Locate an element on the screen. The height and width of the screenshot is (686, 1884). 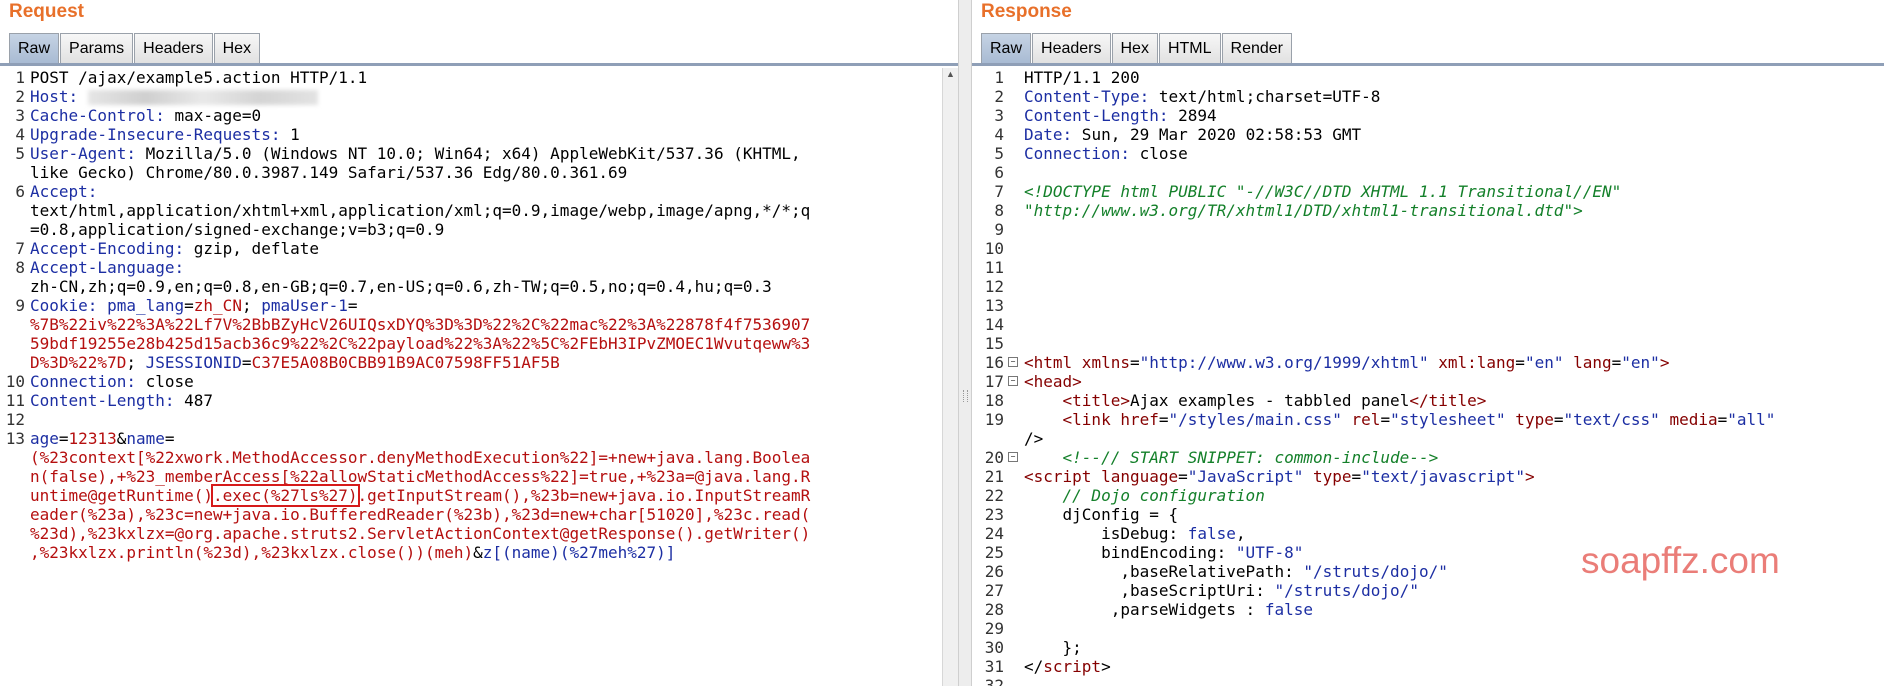
html-attr: type is located at coordinates (1529, 419).